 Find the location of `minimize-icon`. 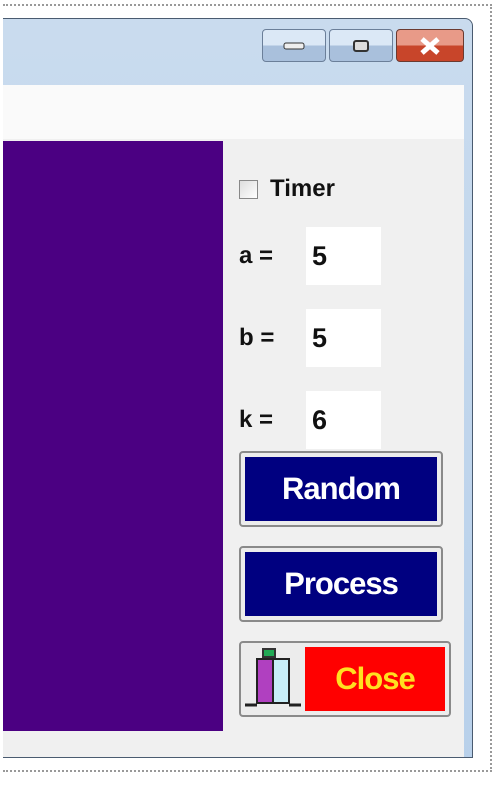

minimize-icon is located at coordinates (294, 46).